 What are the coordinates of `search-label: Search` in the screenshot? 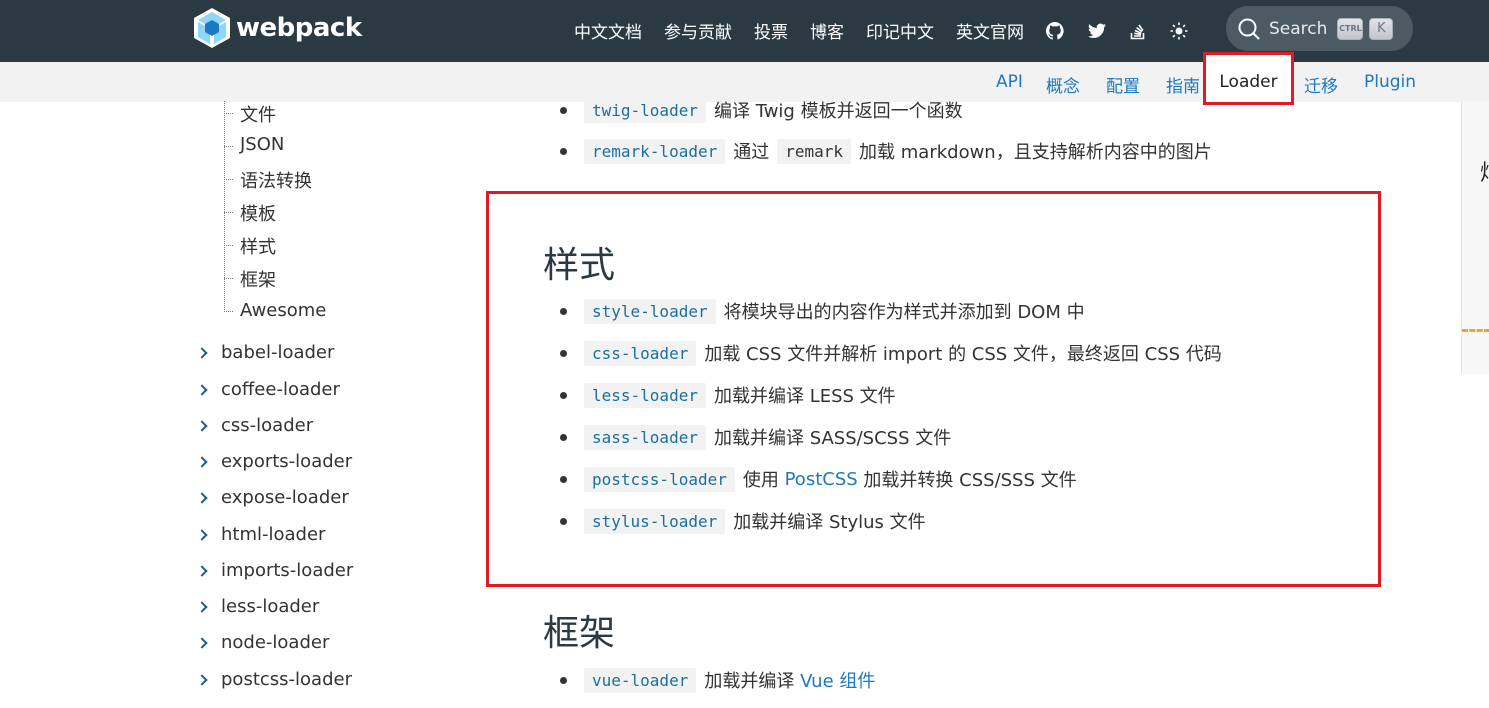 It's located at (1298, 28).